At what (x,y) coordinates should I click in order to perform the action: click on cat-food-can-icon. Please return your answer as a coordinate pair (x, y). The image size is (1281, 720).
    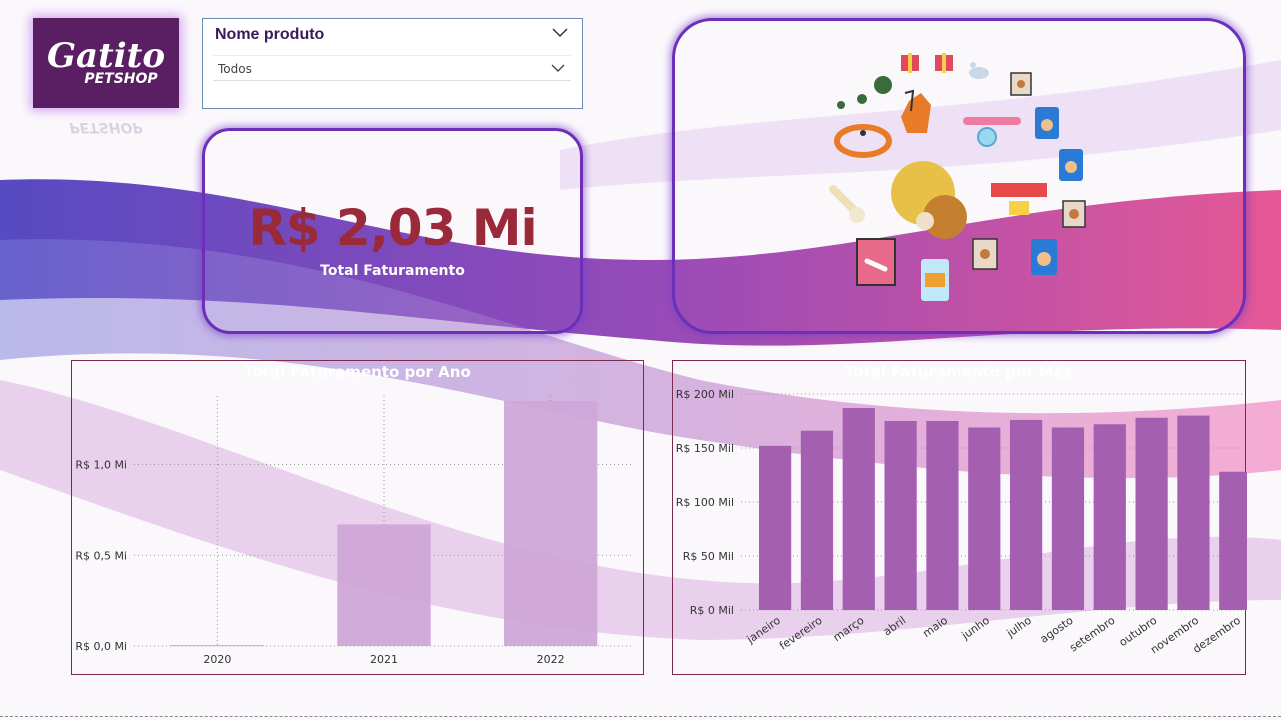
    Looking at the image, I should click on (935, 280).